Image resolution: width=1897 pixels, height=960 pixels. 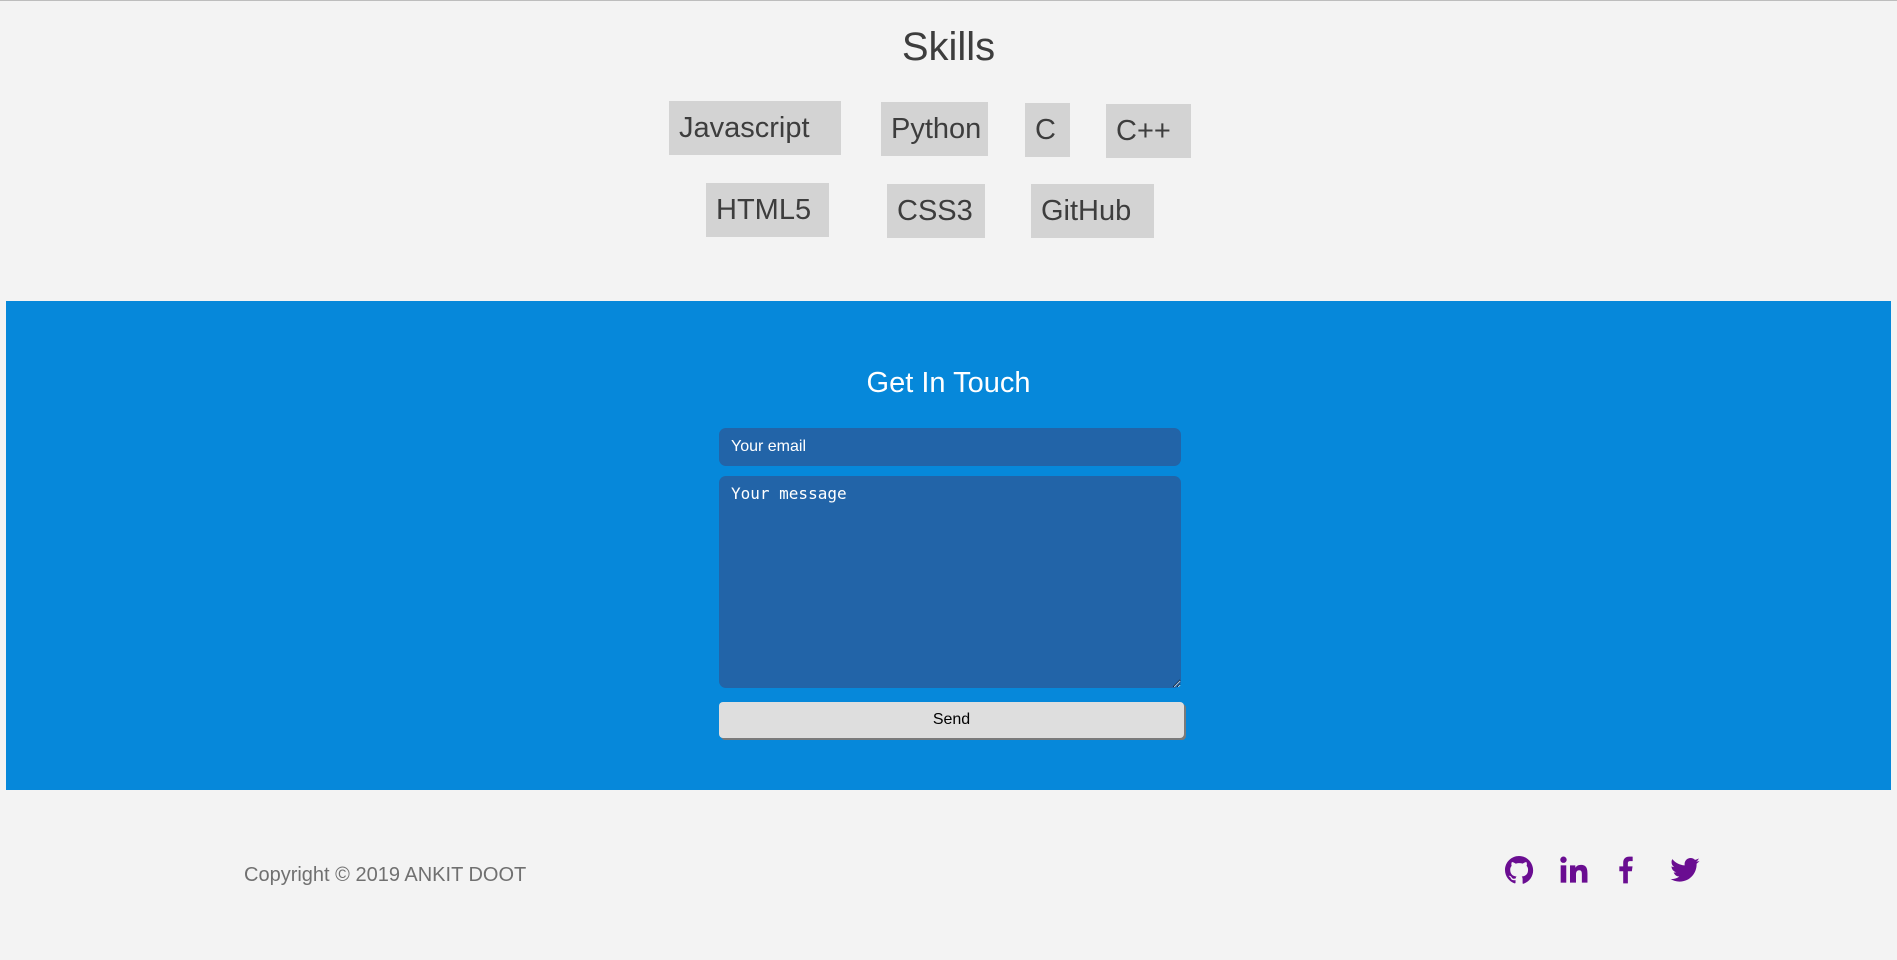 What do you see at coordinates (1047, 130) in the screenshot?
I see `skill-c: C` at bounding box center [1047, 130].